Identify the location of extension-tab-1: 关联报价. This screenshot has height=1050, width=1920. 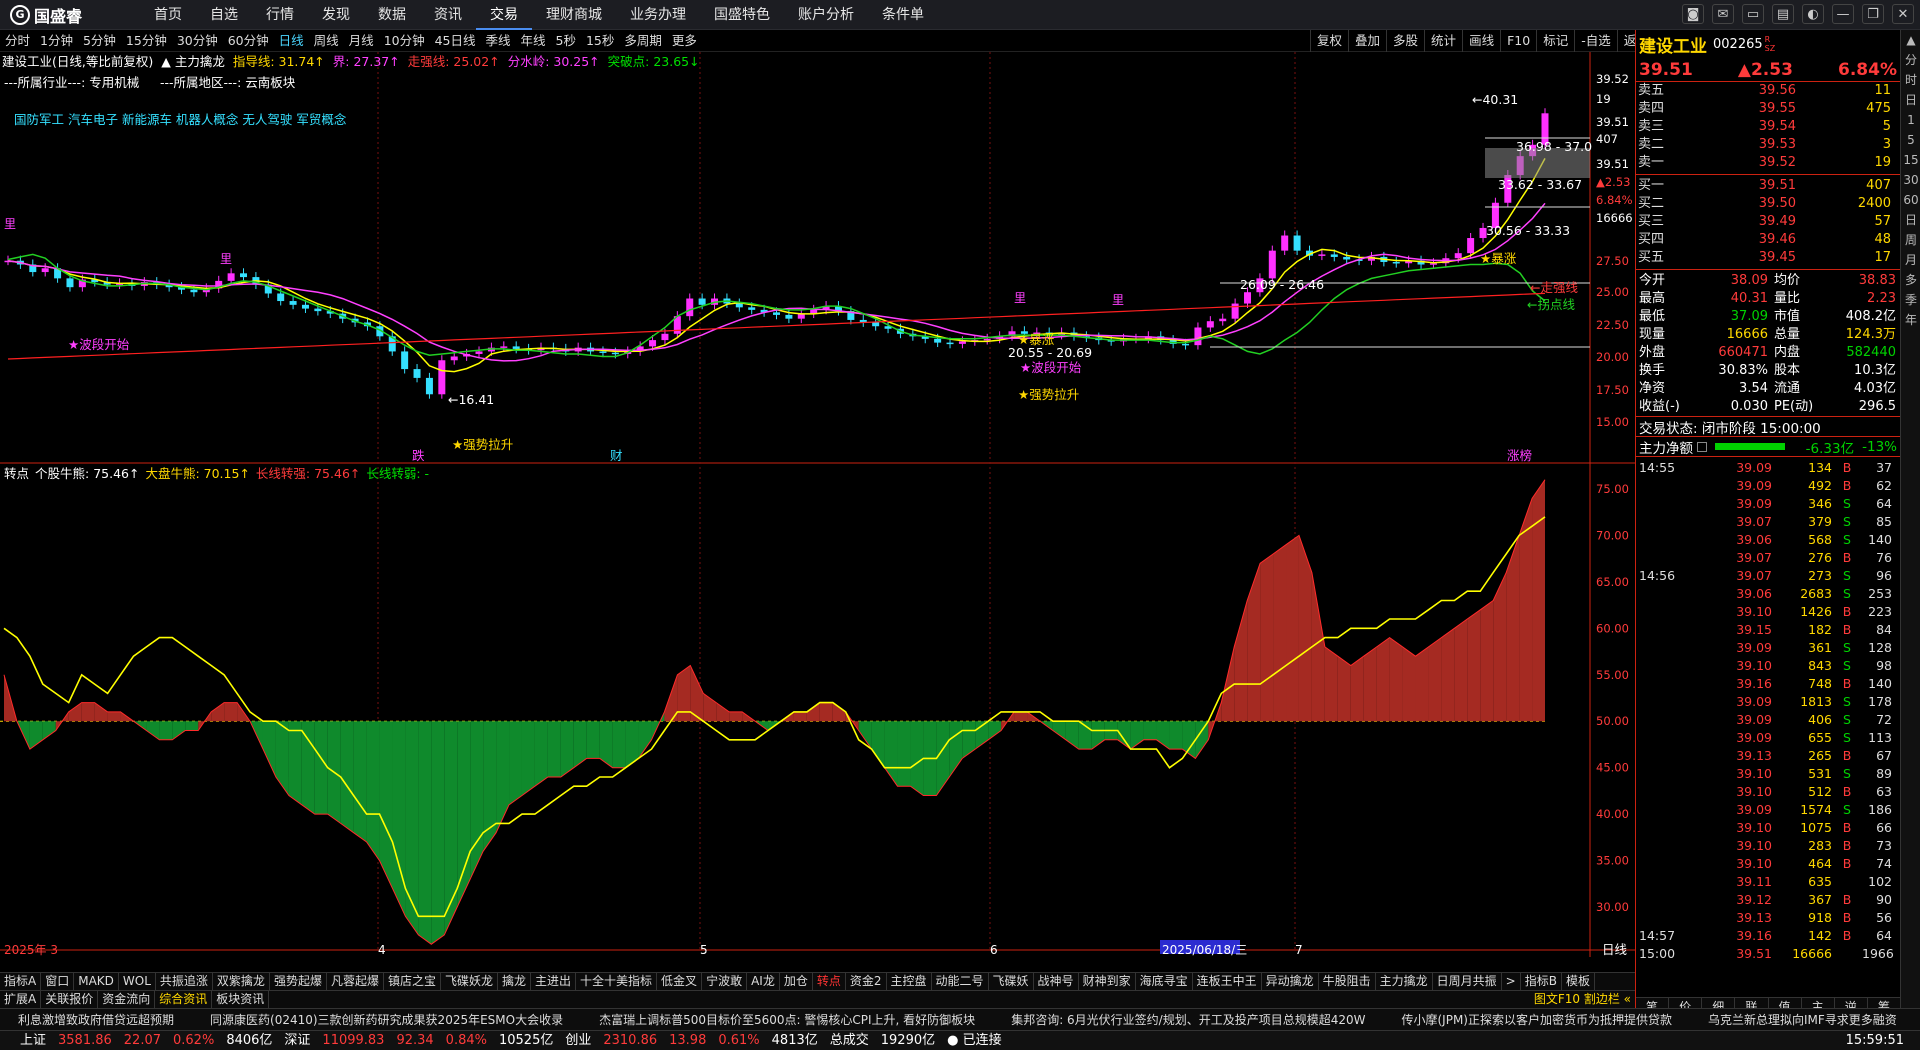
(70, 999).